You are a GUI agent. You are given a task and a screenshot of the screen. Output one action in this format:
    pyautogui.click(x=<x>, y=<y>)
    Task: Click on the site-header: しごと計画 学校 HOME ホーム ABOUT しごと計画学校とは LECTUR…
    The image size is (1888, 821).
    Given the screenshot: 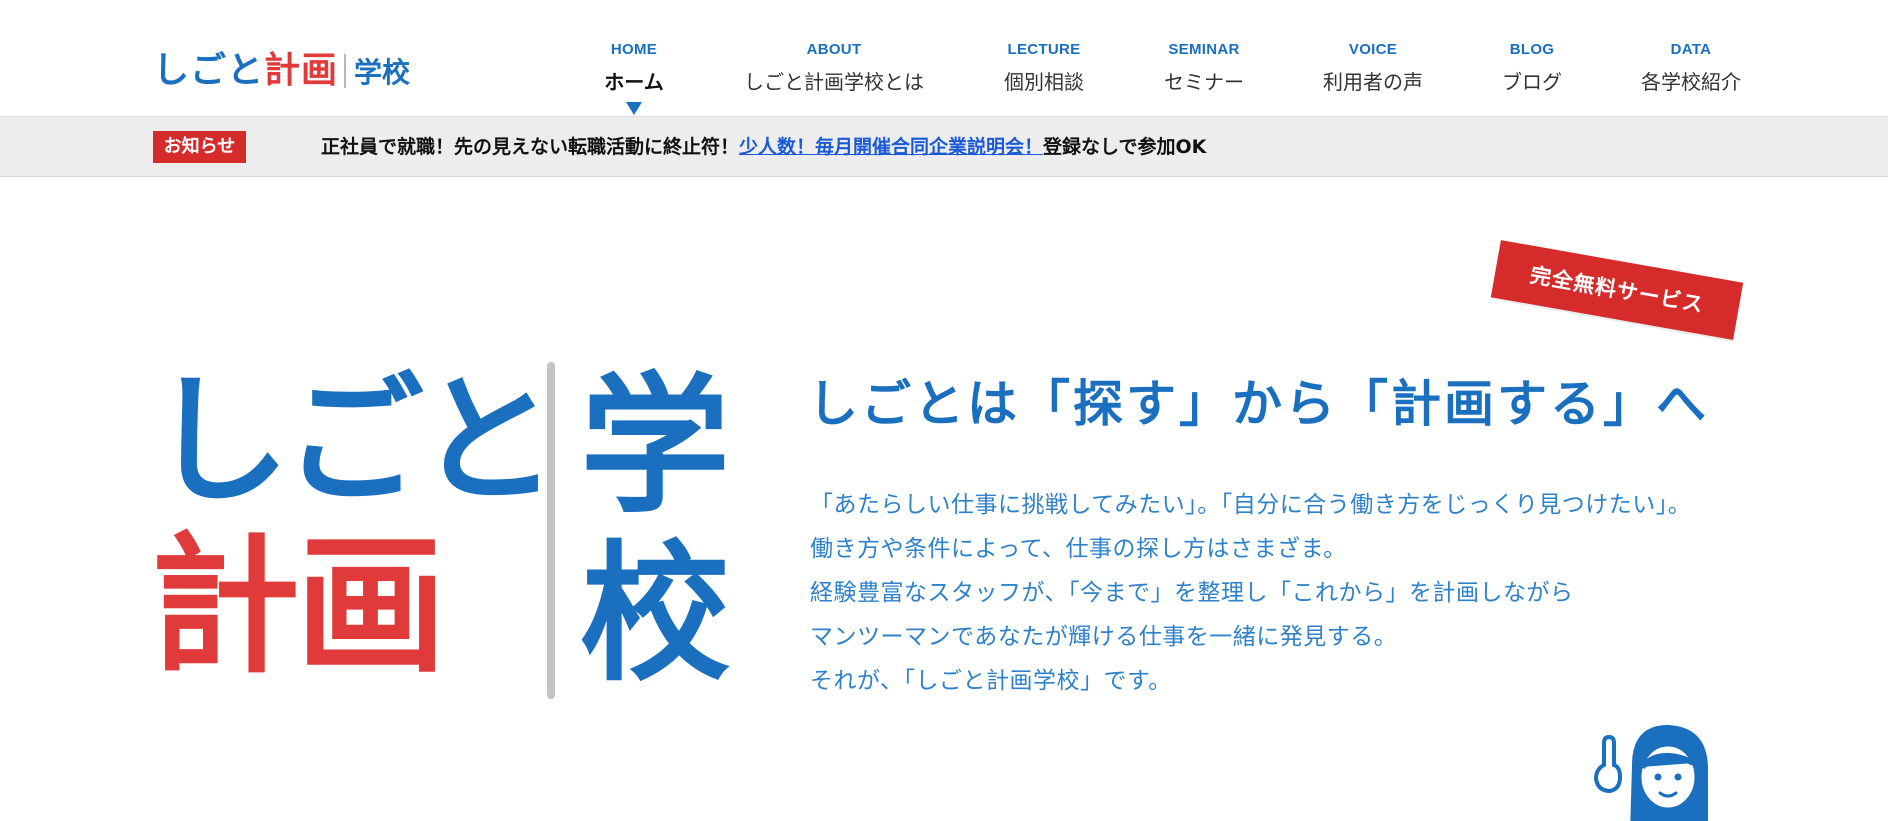 What is the action you would take?
    pyautogui.click(x=944, y=58)
    